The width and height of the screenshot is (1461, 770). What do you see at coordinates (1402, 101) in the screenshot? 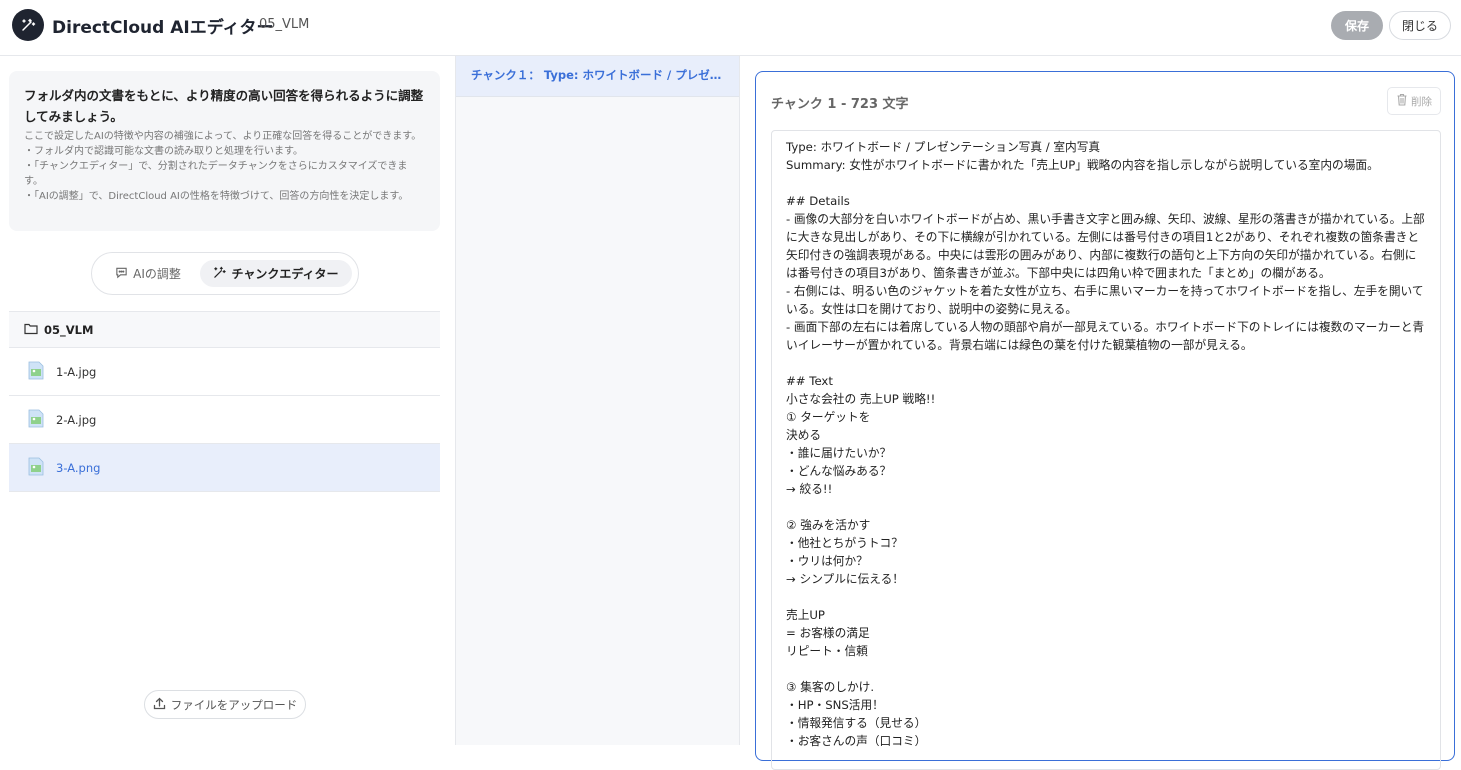
I see `trash-icon` at bounding box center [1402, 101].